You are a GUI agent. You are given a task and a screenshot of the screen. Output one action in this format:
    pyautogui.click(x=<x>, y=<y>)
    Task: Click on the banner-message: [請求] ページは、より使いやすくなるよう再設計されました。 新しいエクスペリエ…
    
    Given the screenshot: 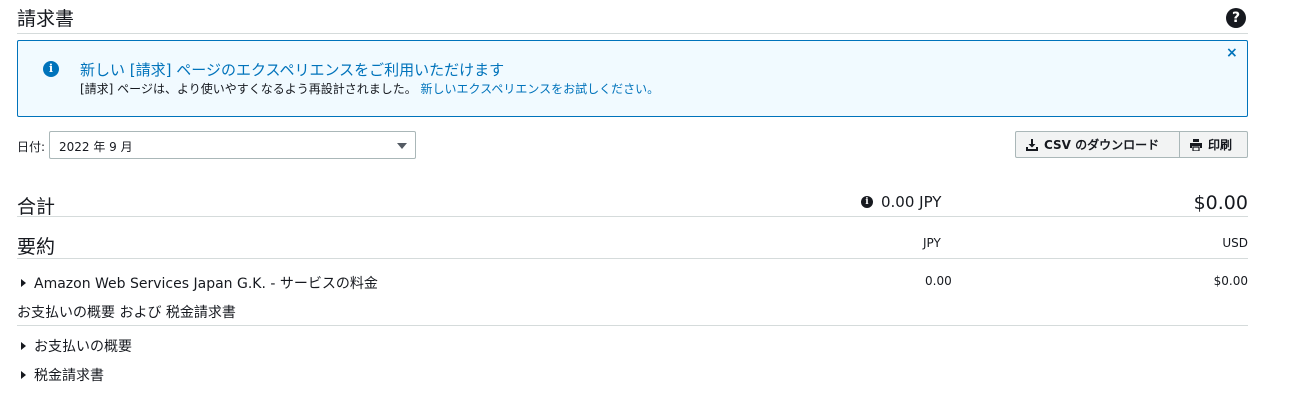 What is the action you would take?
    pyautogui.click(x=369, y=88)
    